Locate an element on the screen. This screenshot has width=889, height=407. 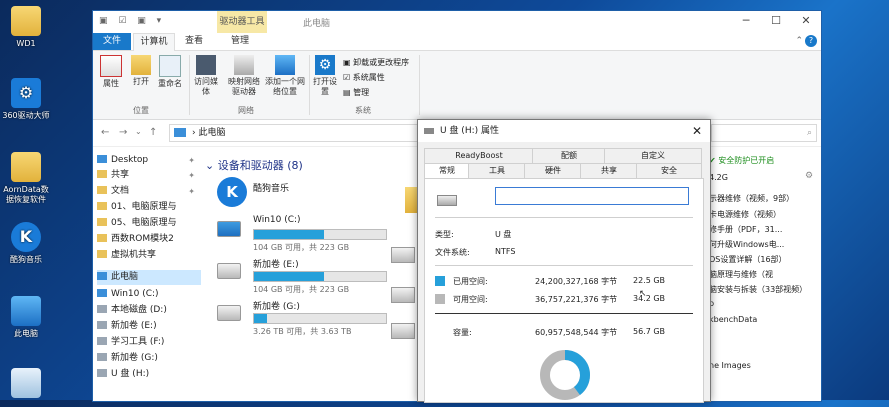
ribbon-collapse-icon: ⌃ is located at coordinates (799, 41).